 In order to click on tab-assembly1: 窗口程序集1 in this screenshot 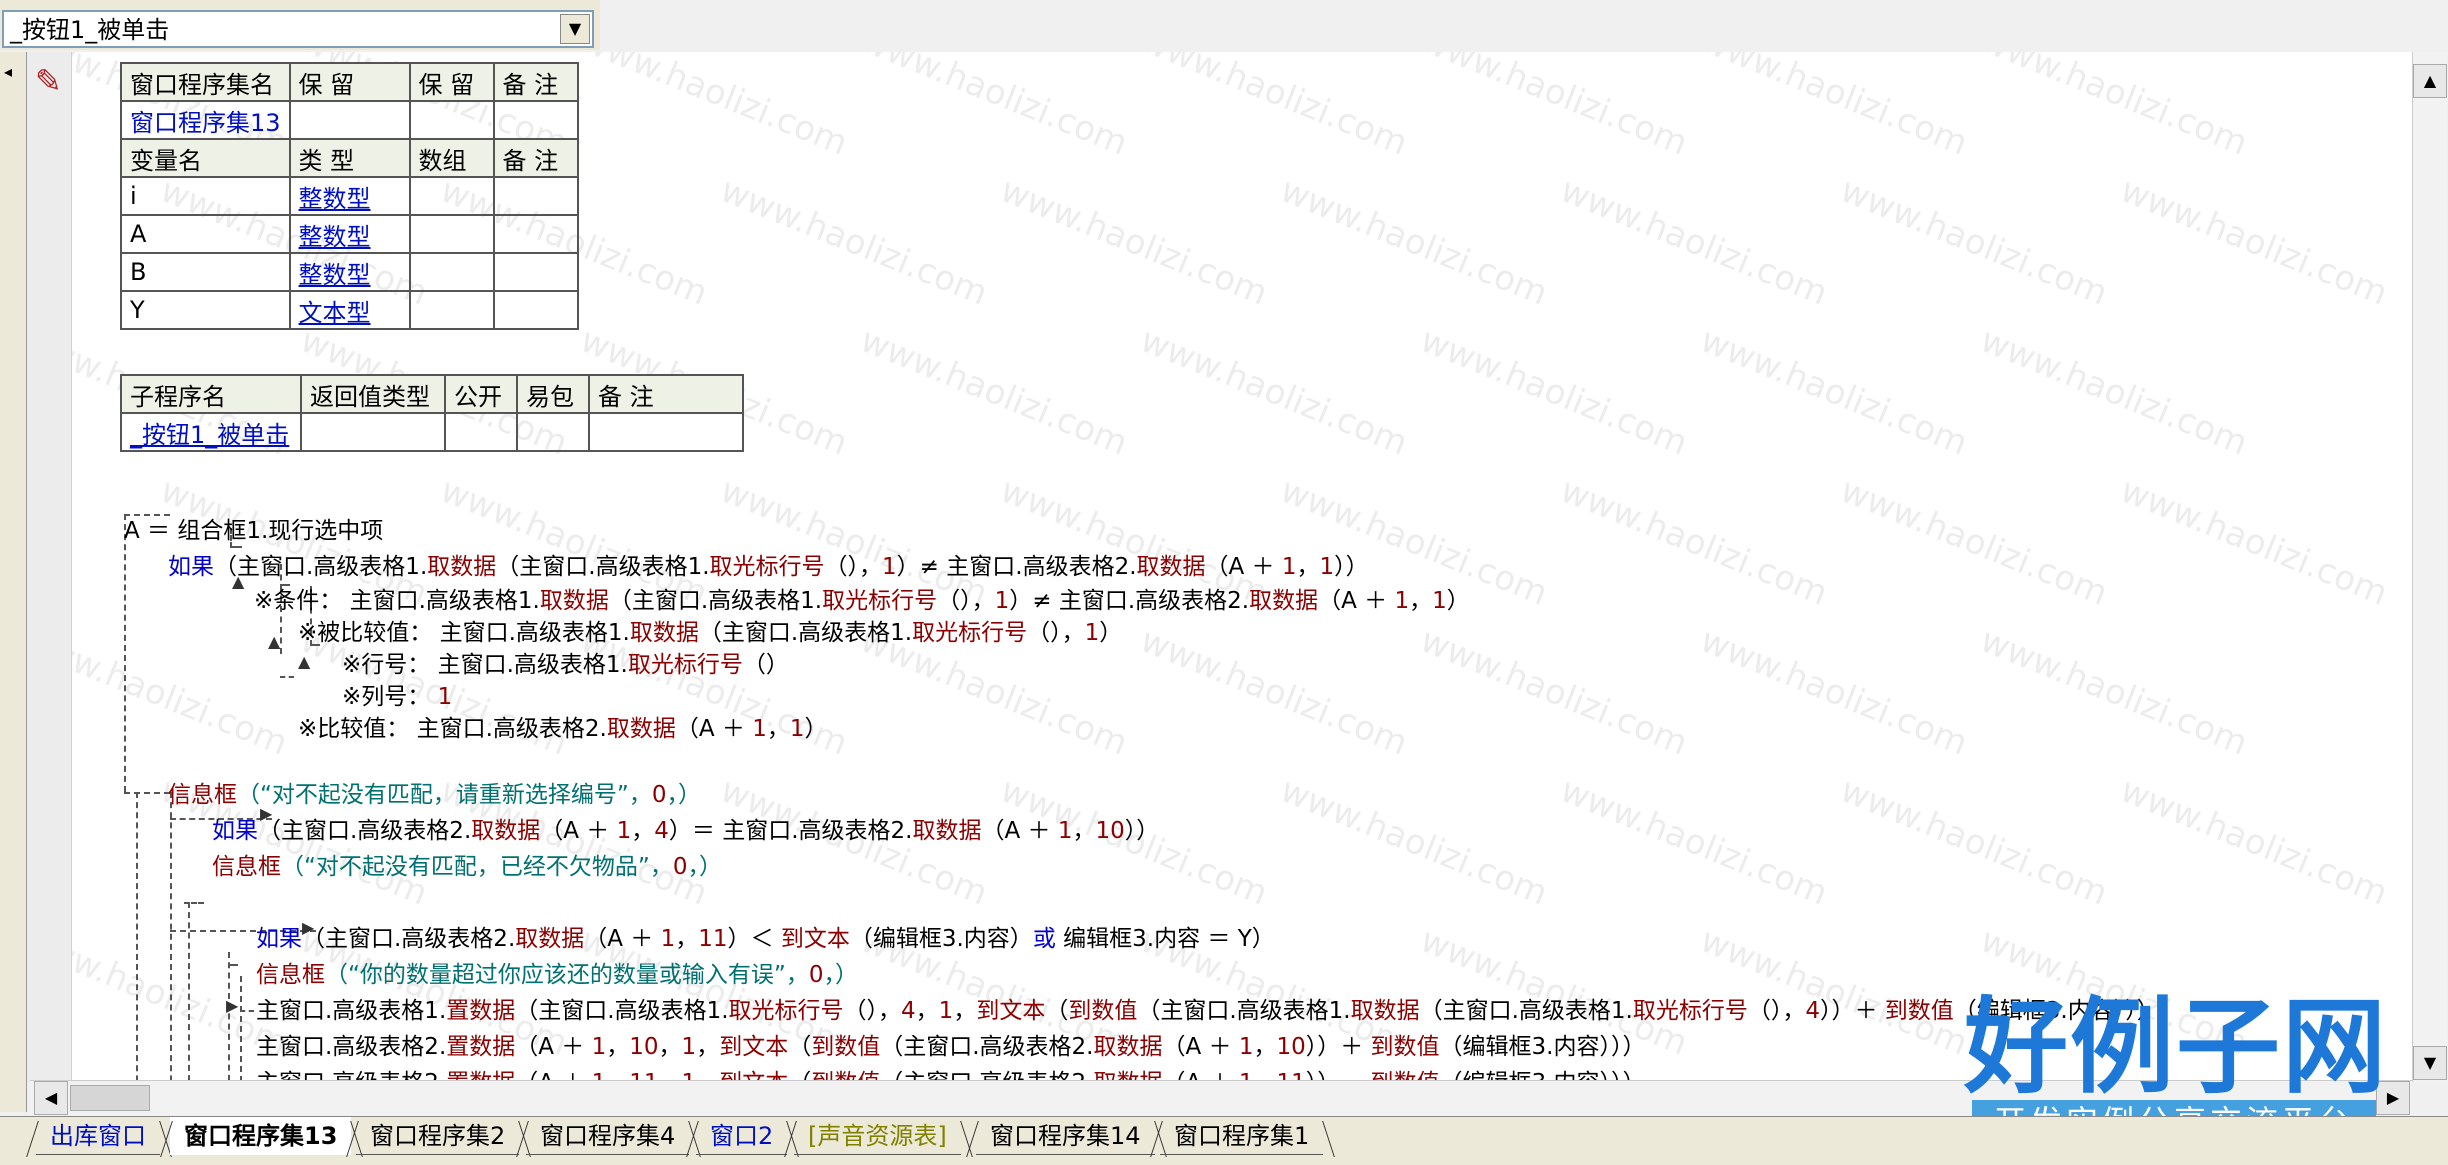, I will do `click(1242, 1136)`.